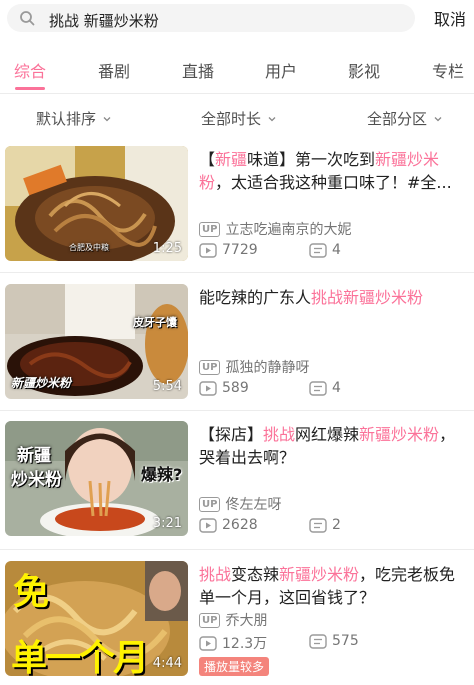 Image resolution: width=474 pixels, height=685 pixels. What do you see at coordinates (240, 250) in the screenshot?
I see `view-count-value: 7729` at bounding box center [240, 250].